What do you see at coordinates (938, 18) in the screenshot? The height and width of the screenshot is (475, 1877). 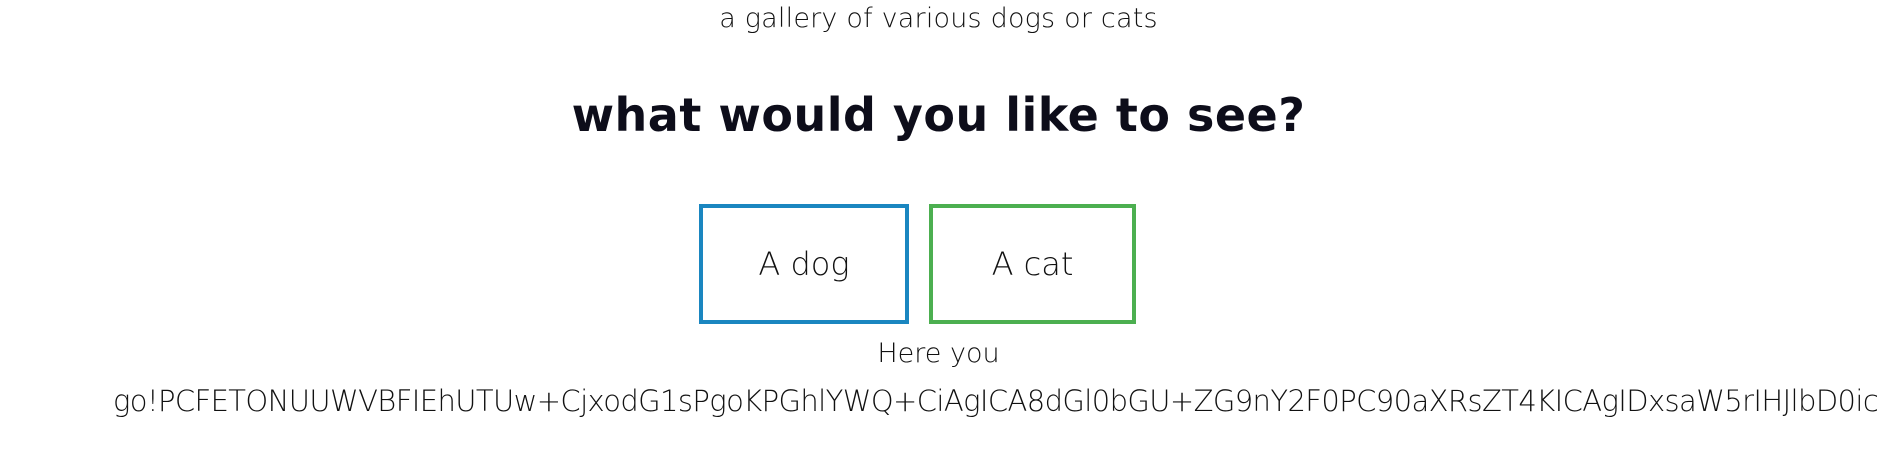 I see `page-subtitle: a gallery of various dogs or cats` at bounding box center [938, 18].